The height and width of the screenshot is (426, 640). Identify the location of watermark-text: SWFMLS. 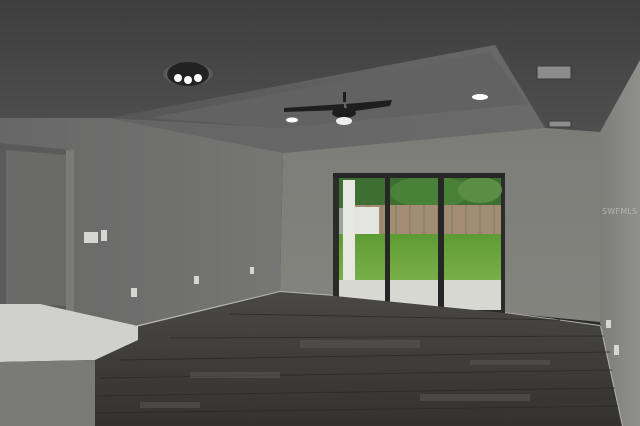
(620, 211).